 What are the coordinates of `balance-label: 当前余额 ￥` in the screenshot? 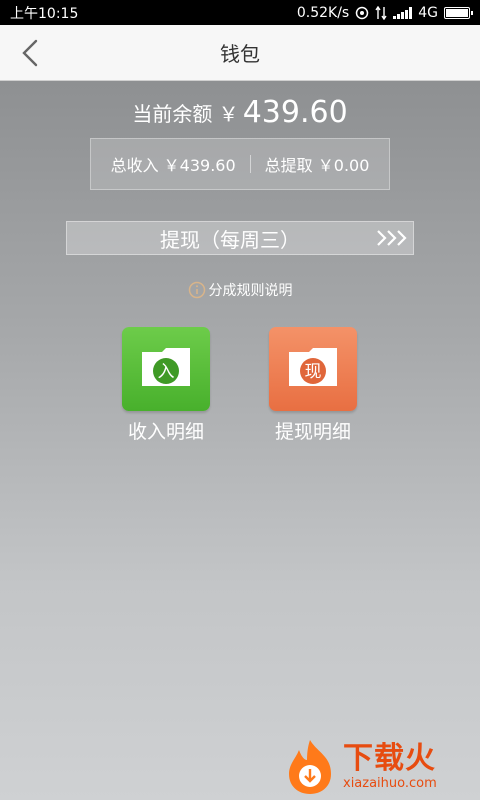 It's located at (185, 114).